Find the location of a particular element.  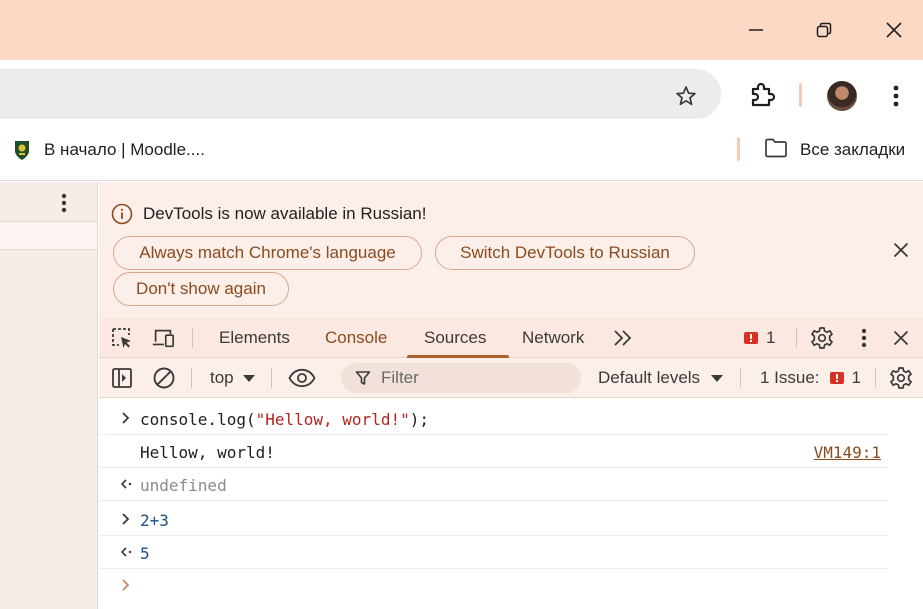

dont-show-again-button: Don't show again is located at coordinates (201, 289).